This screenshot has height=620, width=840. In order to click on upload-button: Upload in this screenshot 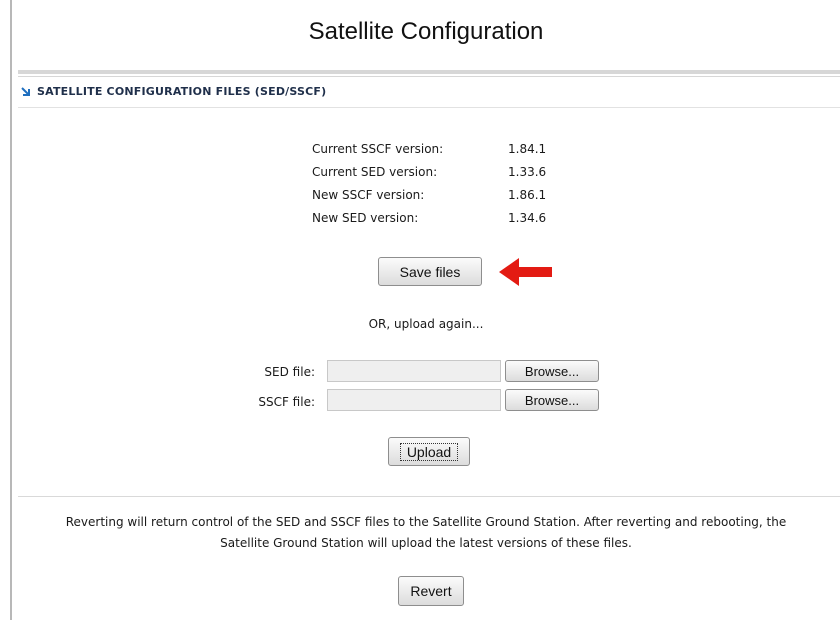, I will do `click(429, 451)`.